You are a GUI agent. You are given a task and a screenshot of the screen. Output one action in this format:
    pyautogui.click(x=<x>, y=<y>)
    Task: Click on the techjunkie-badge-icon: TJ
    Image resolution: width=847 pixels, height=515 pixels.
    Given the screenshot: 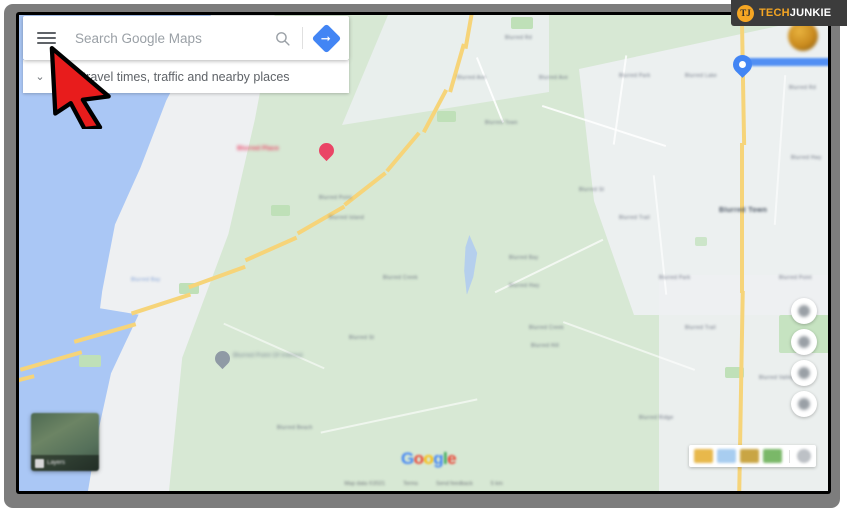 What is the action you would take?
    pyautogui.click(x=745, y=13)
    